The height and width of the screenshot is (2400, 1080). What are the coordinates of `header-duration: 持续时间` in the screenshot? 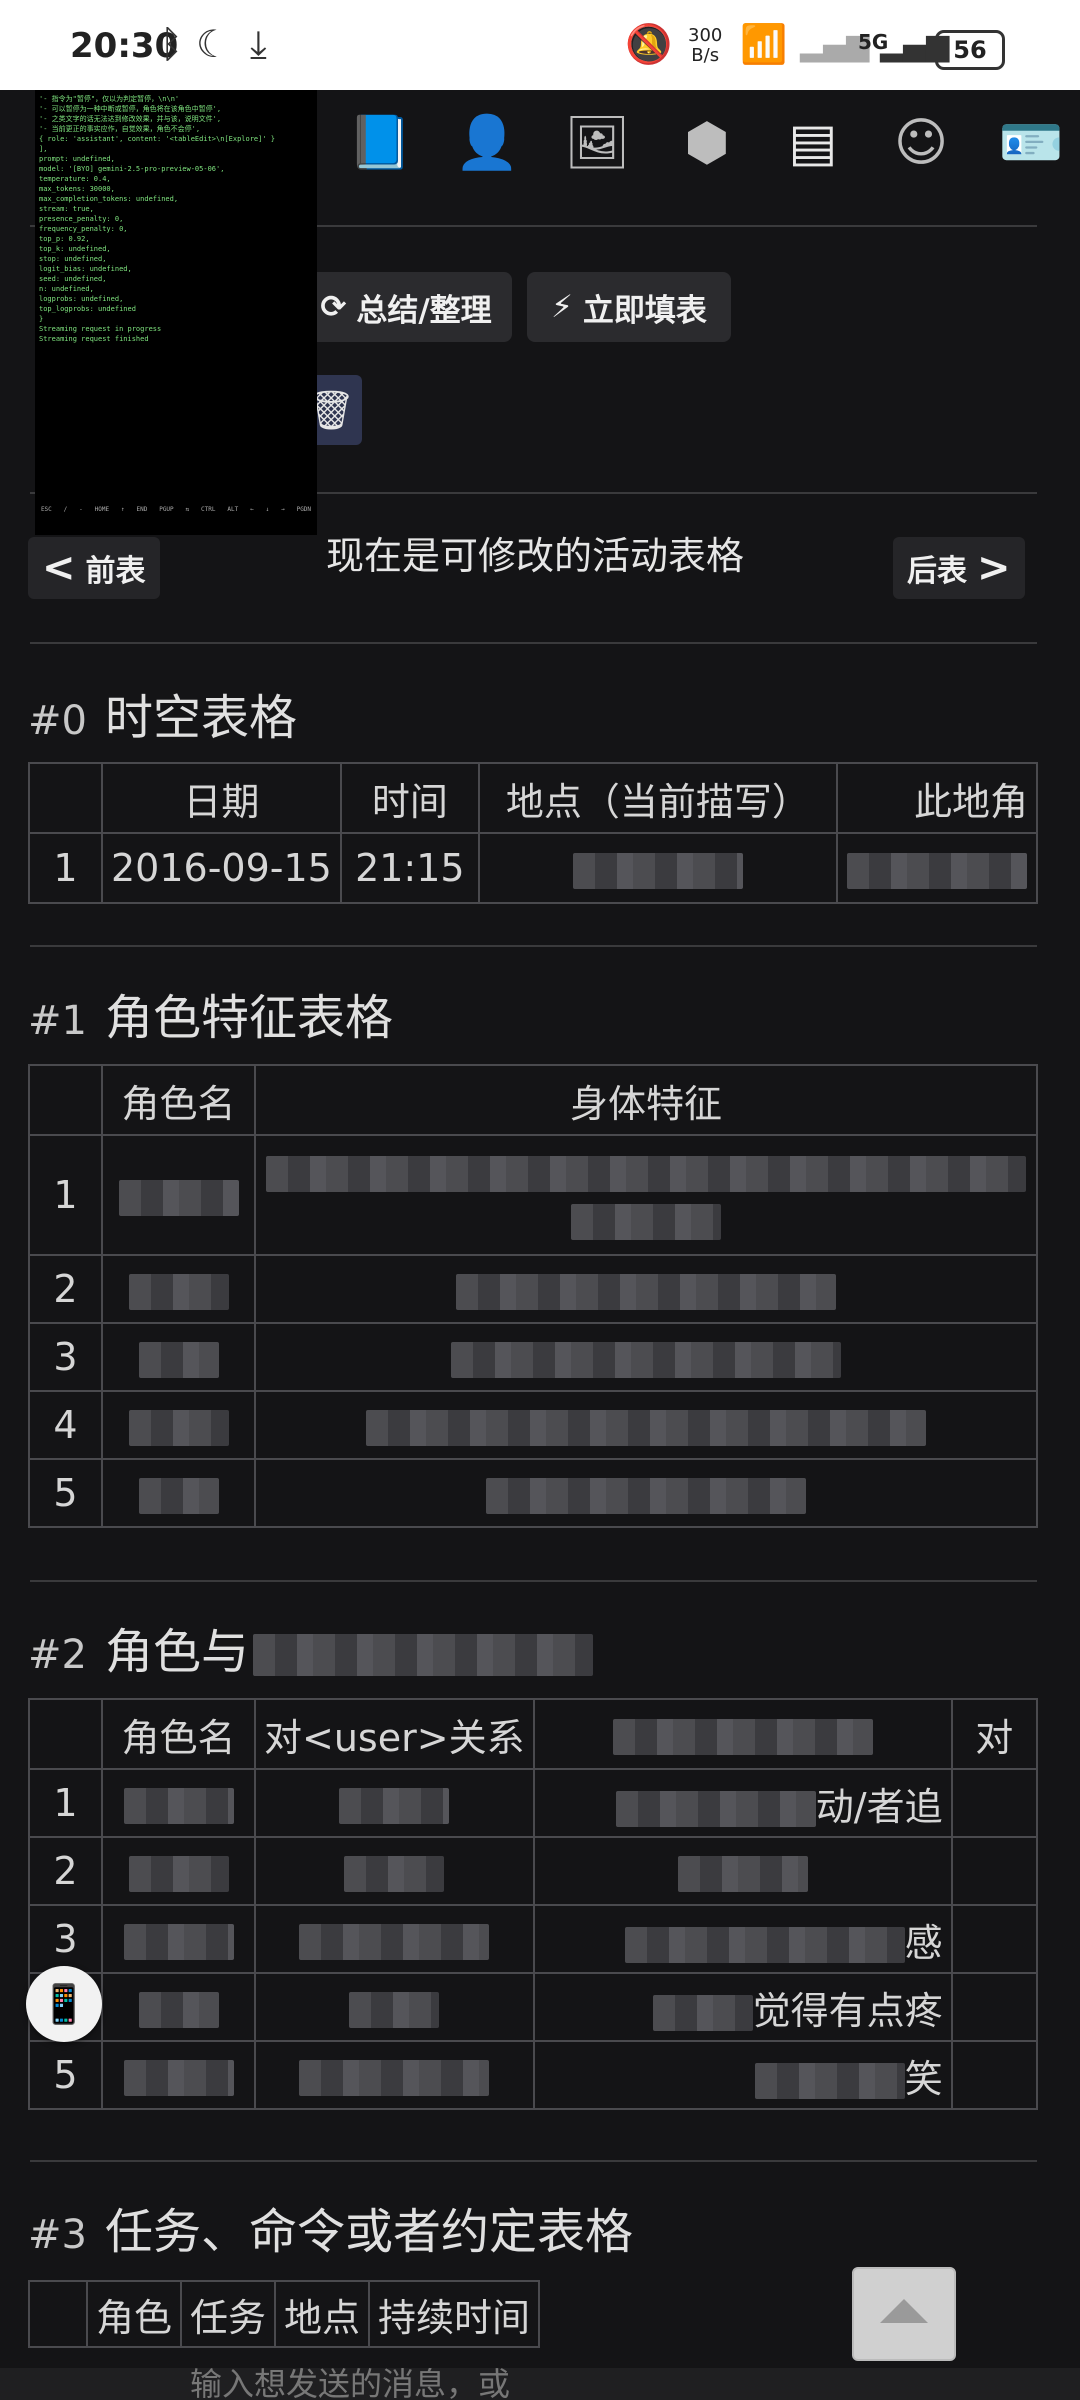 It's located at (454, 2314).